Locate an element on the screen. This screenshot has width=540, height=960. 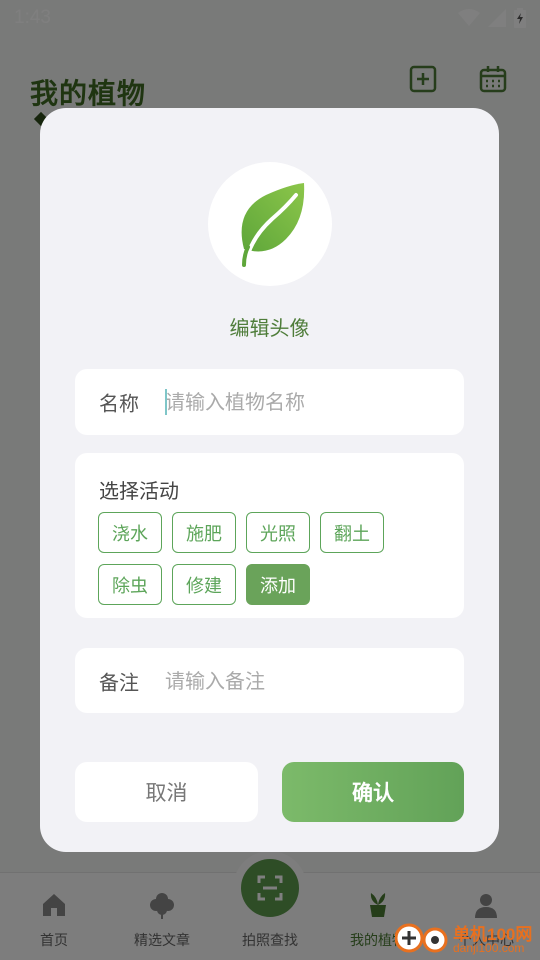
activity-chip-fertilize: 施肥 is located at coordinates (204, 532).